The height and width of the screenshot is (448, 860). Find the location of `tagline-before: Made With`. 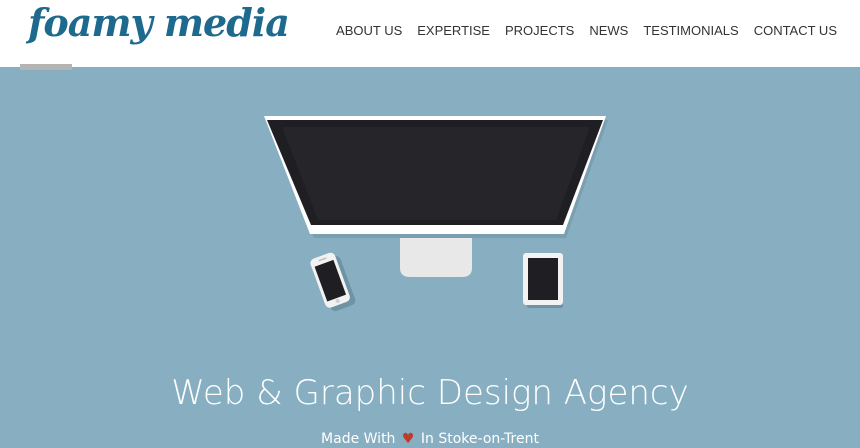

tagline-before: Made With is located at coordinates (358, 439).